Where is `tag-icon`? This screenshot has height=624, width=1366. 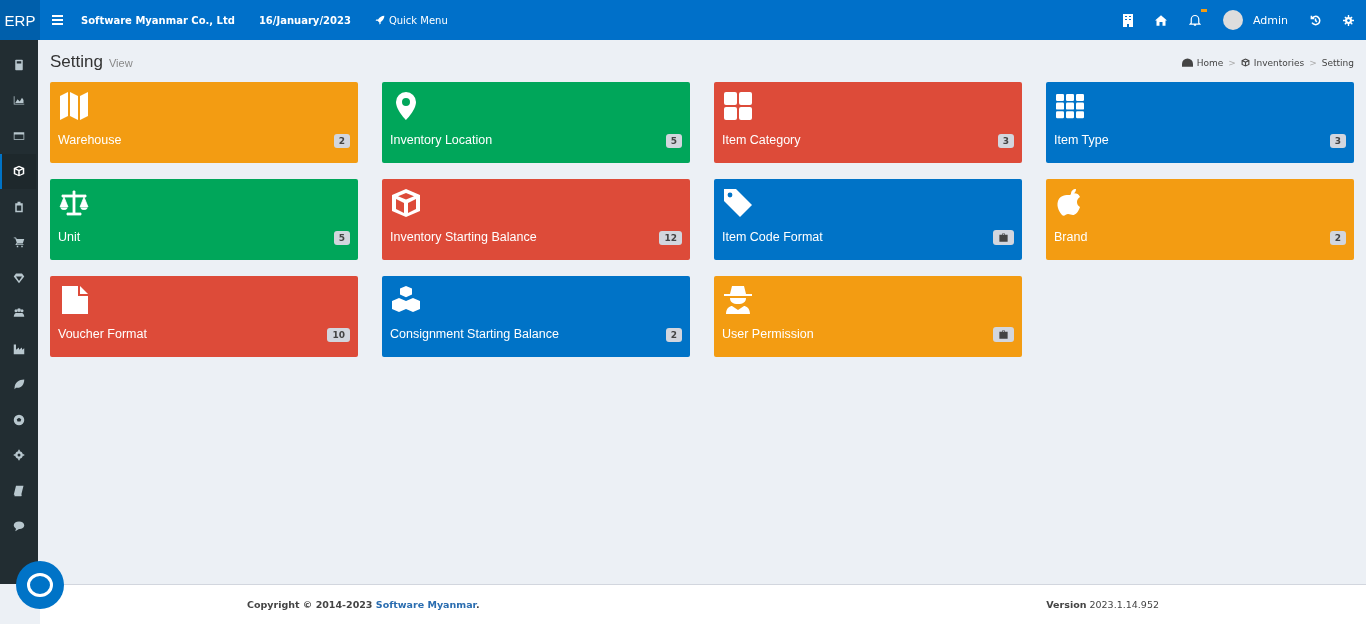 tag-icon is located at coordinates (738, 203).